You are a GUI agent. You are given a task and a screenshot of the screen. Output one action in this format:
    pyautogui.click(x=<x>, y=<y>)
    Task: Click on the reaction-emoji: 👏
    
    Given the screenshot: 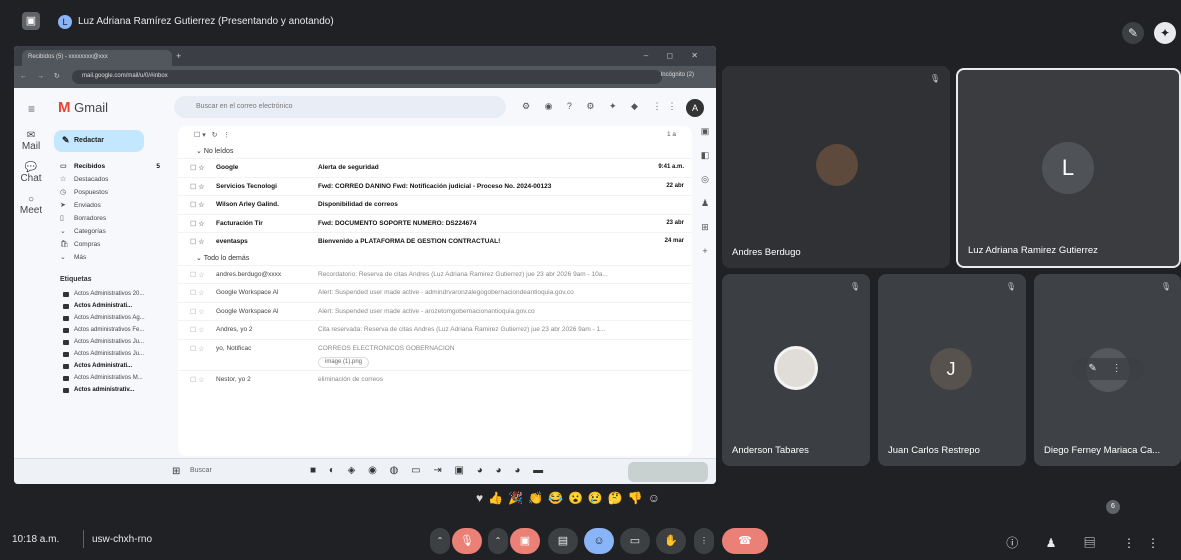 What is the action you would take?
    pyautogui.click(x=538, y=498)
    